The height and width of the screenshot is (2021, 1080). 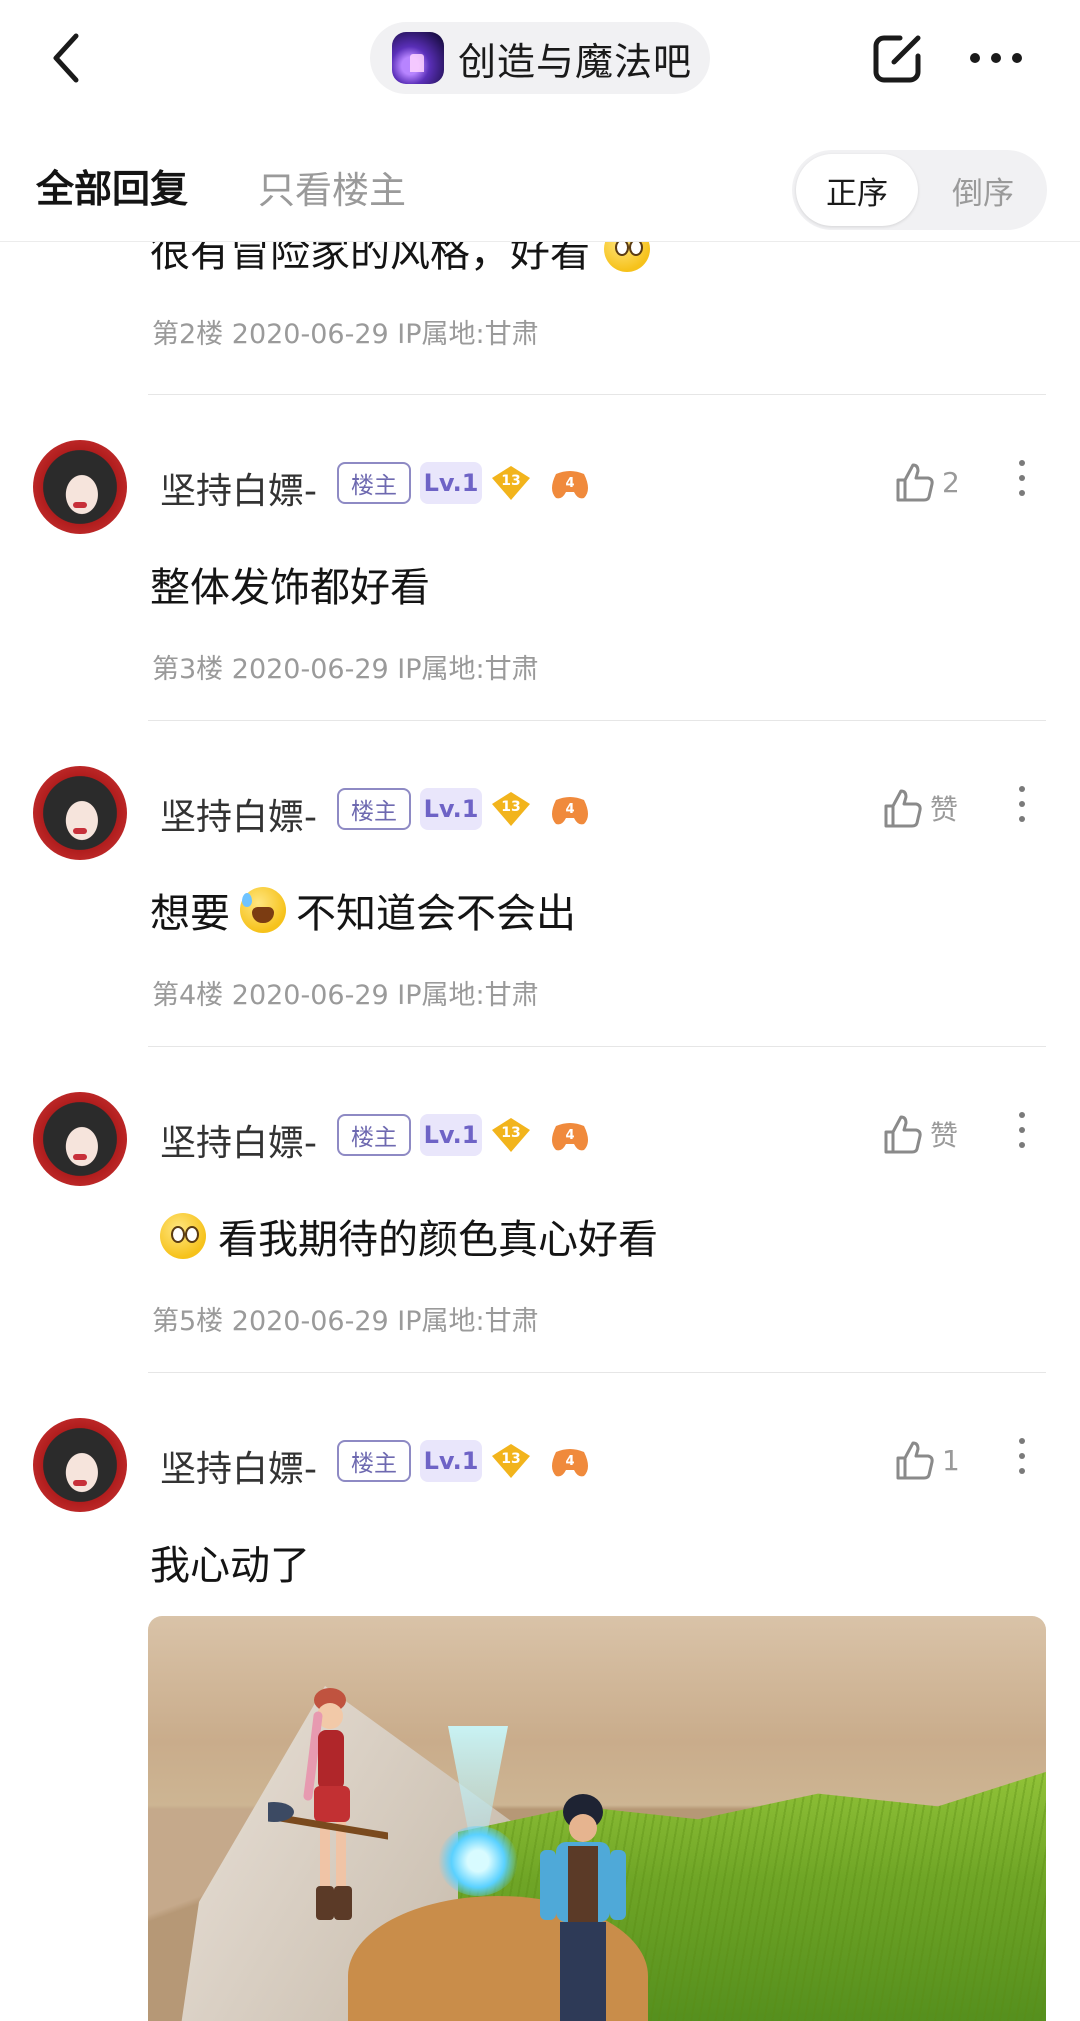 What do you see at coordinates (540, 180) in the screenshot?
I see `reply-filter-bar: 全部回复 只看楼主 正序 倒序` at bounding box center [540, 180].